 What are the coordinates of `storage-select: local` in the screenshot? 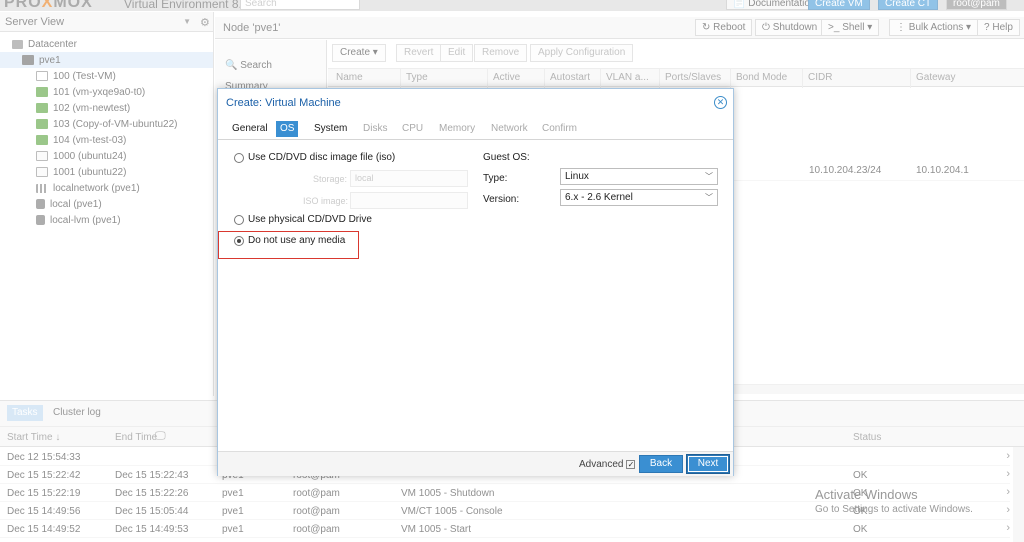 It's located at (409, 178).